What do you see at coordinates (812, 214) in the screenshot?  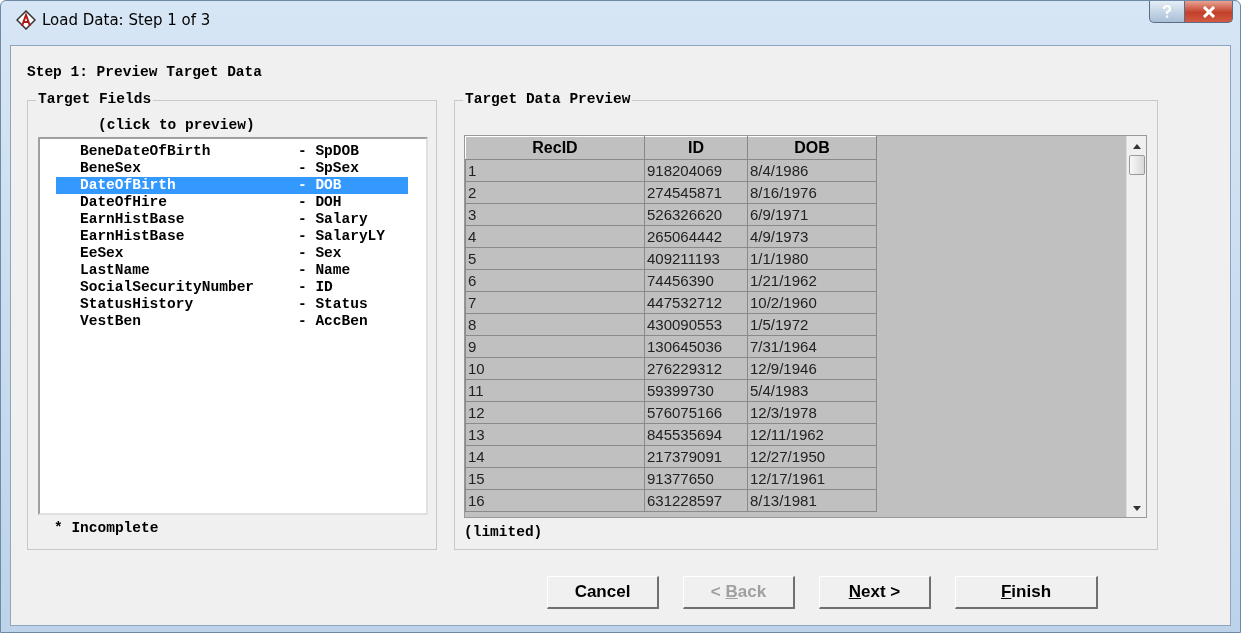 I see `table-cell: 6/9/1971` at bounding box center [812, 214].